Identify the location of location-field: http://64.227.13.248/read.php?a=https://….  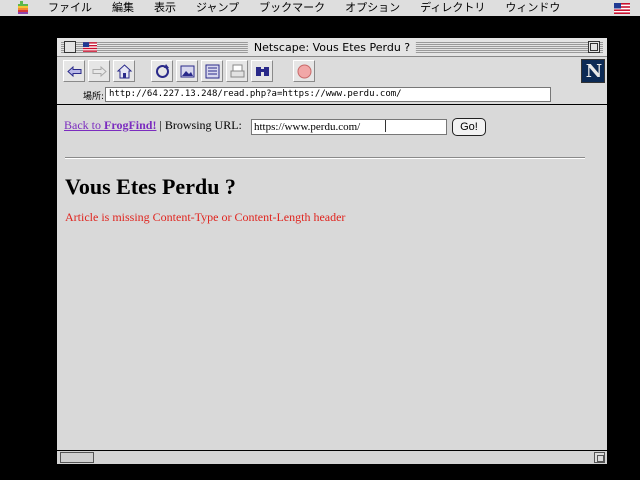
(328, 94).